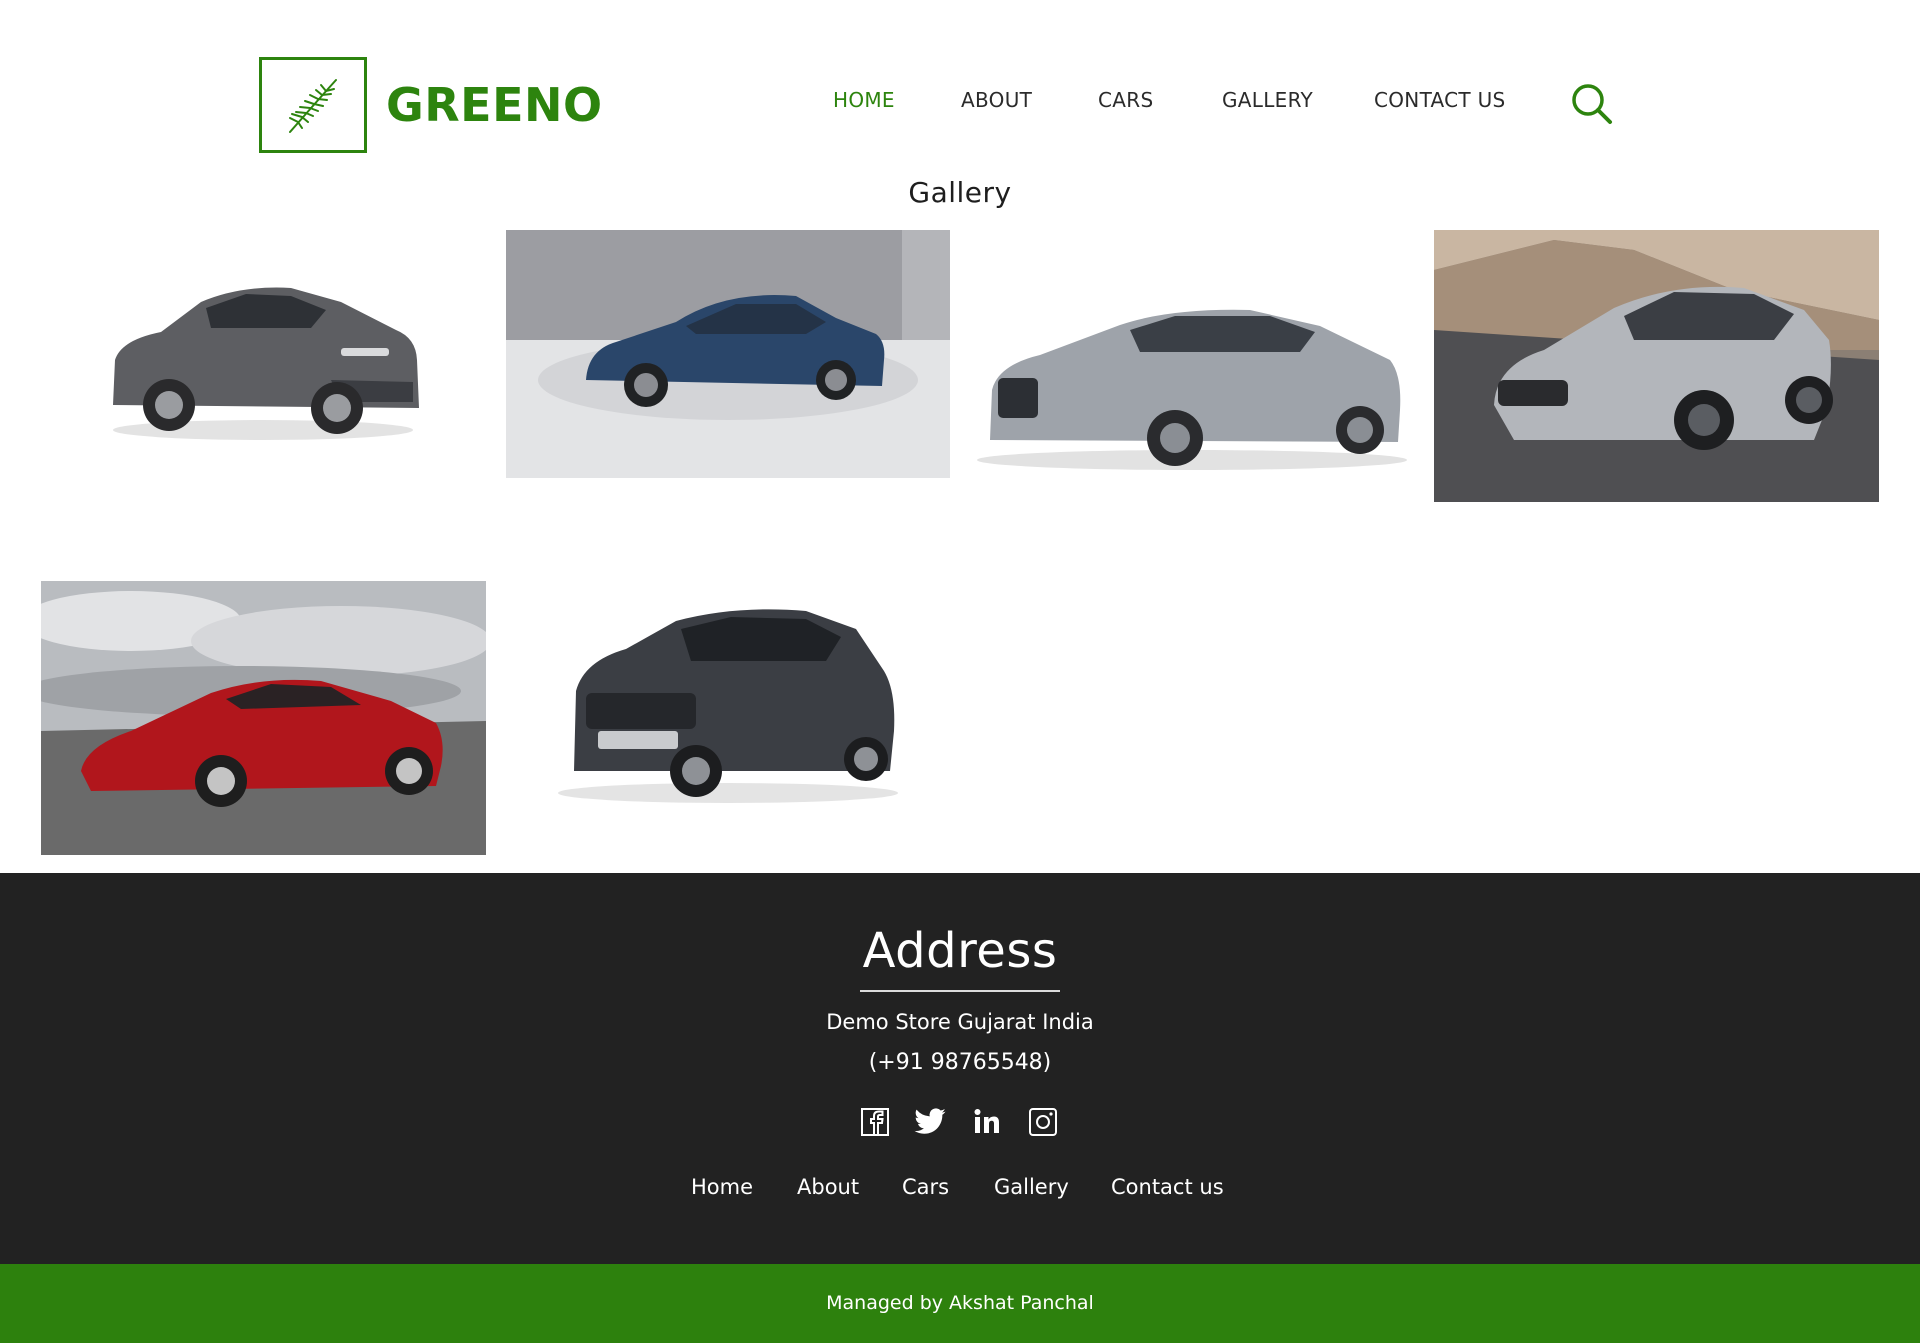 The image size is (1920, 1343). I want to click on linkedin-icon, so click(987, 1122).